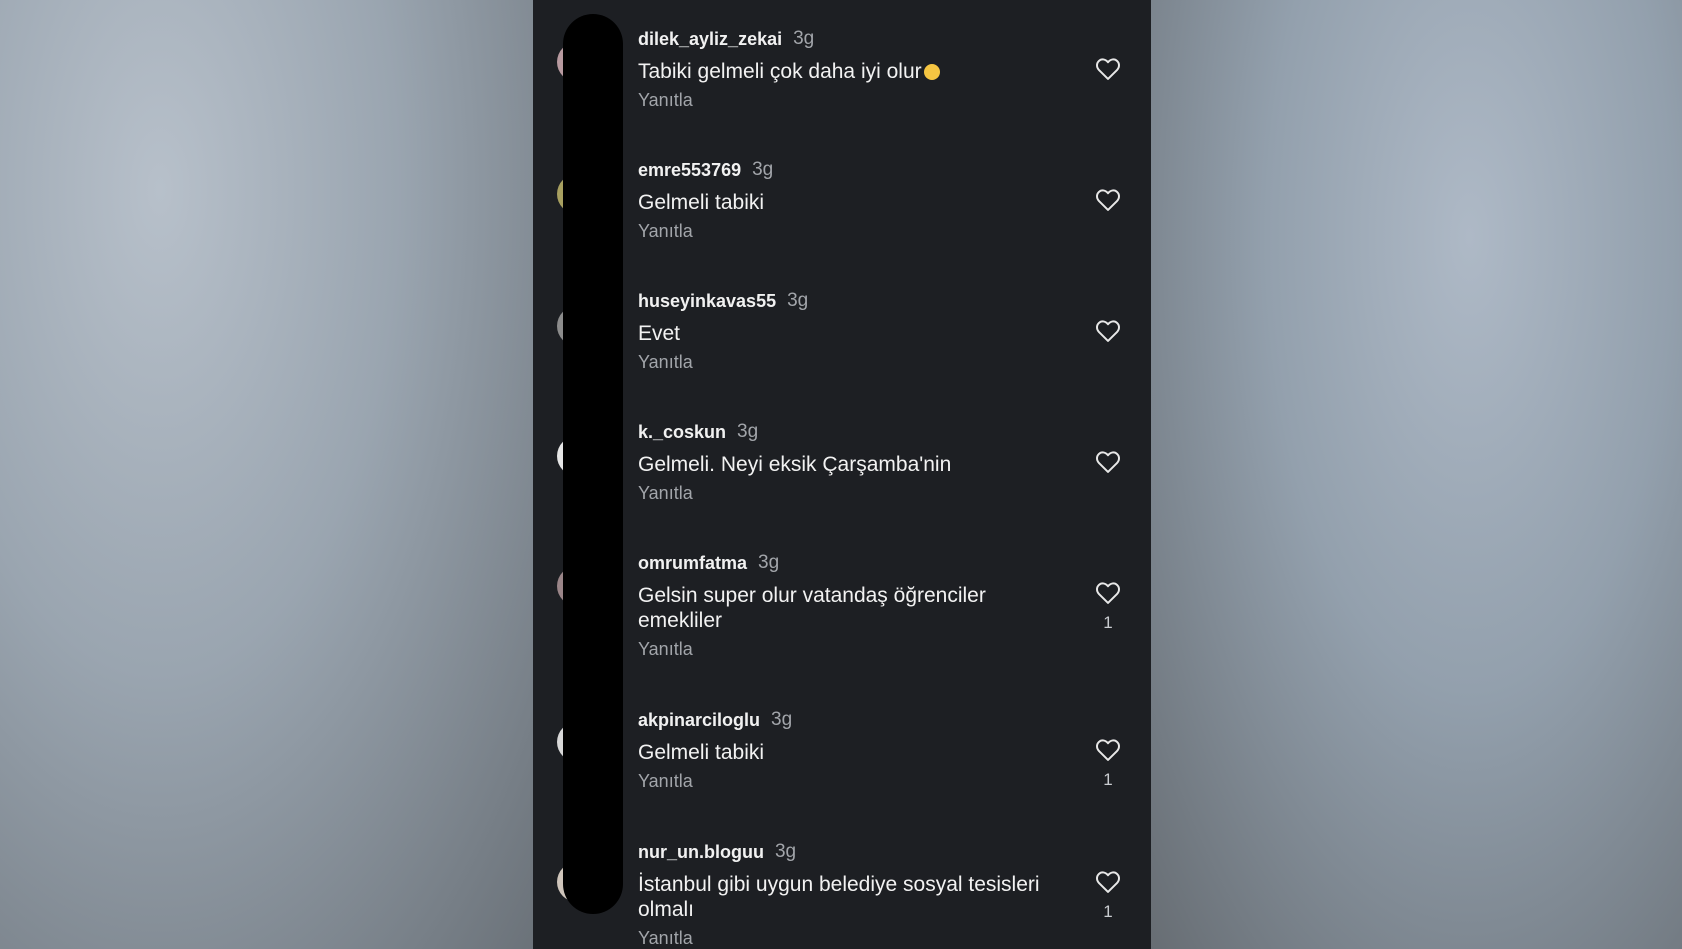 Image resolution: width=1682 pixels, height=949 pixels. What do you see at coordinates (883, 331) in the screenshot?
I see `comment-item: huseyinkavas55 3g Evet Yanıtla` at bounding box center [883, 331].